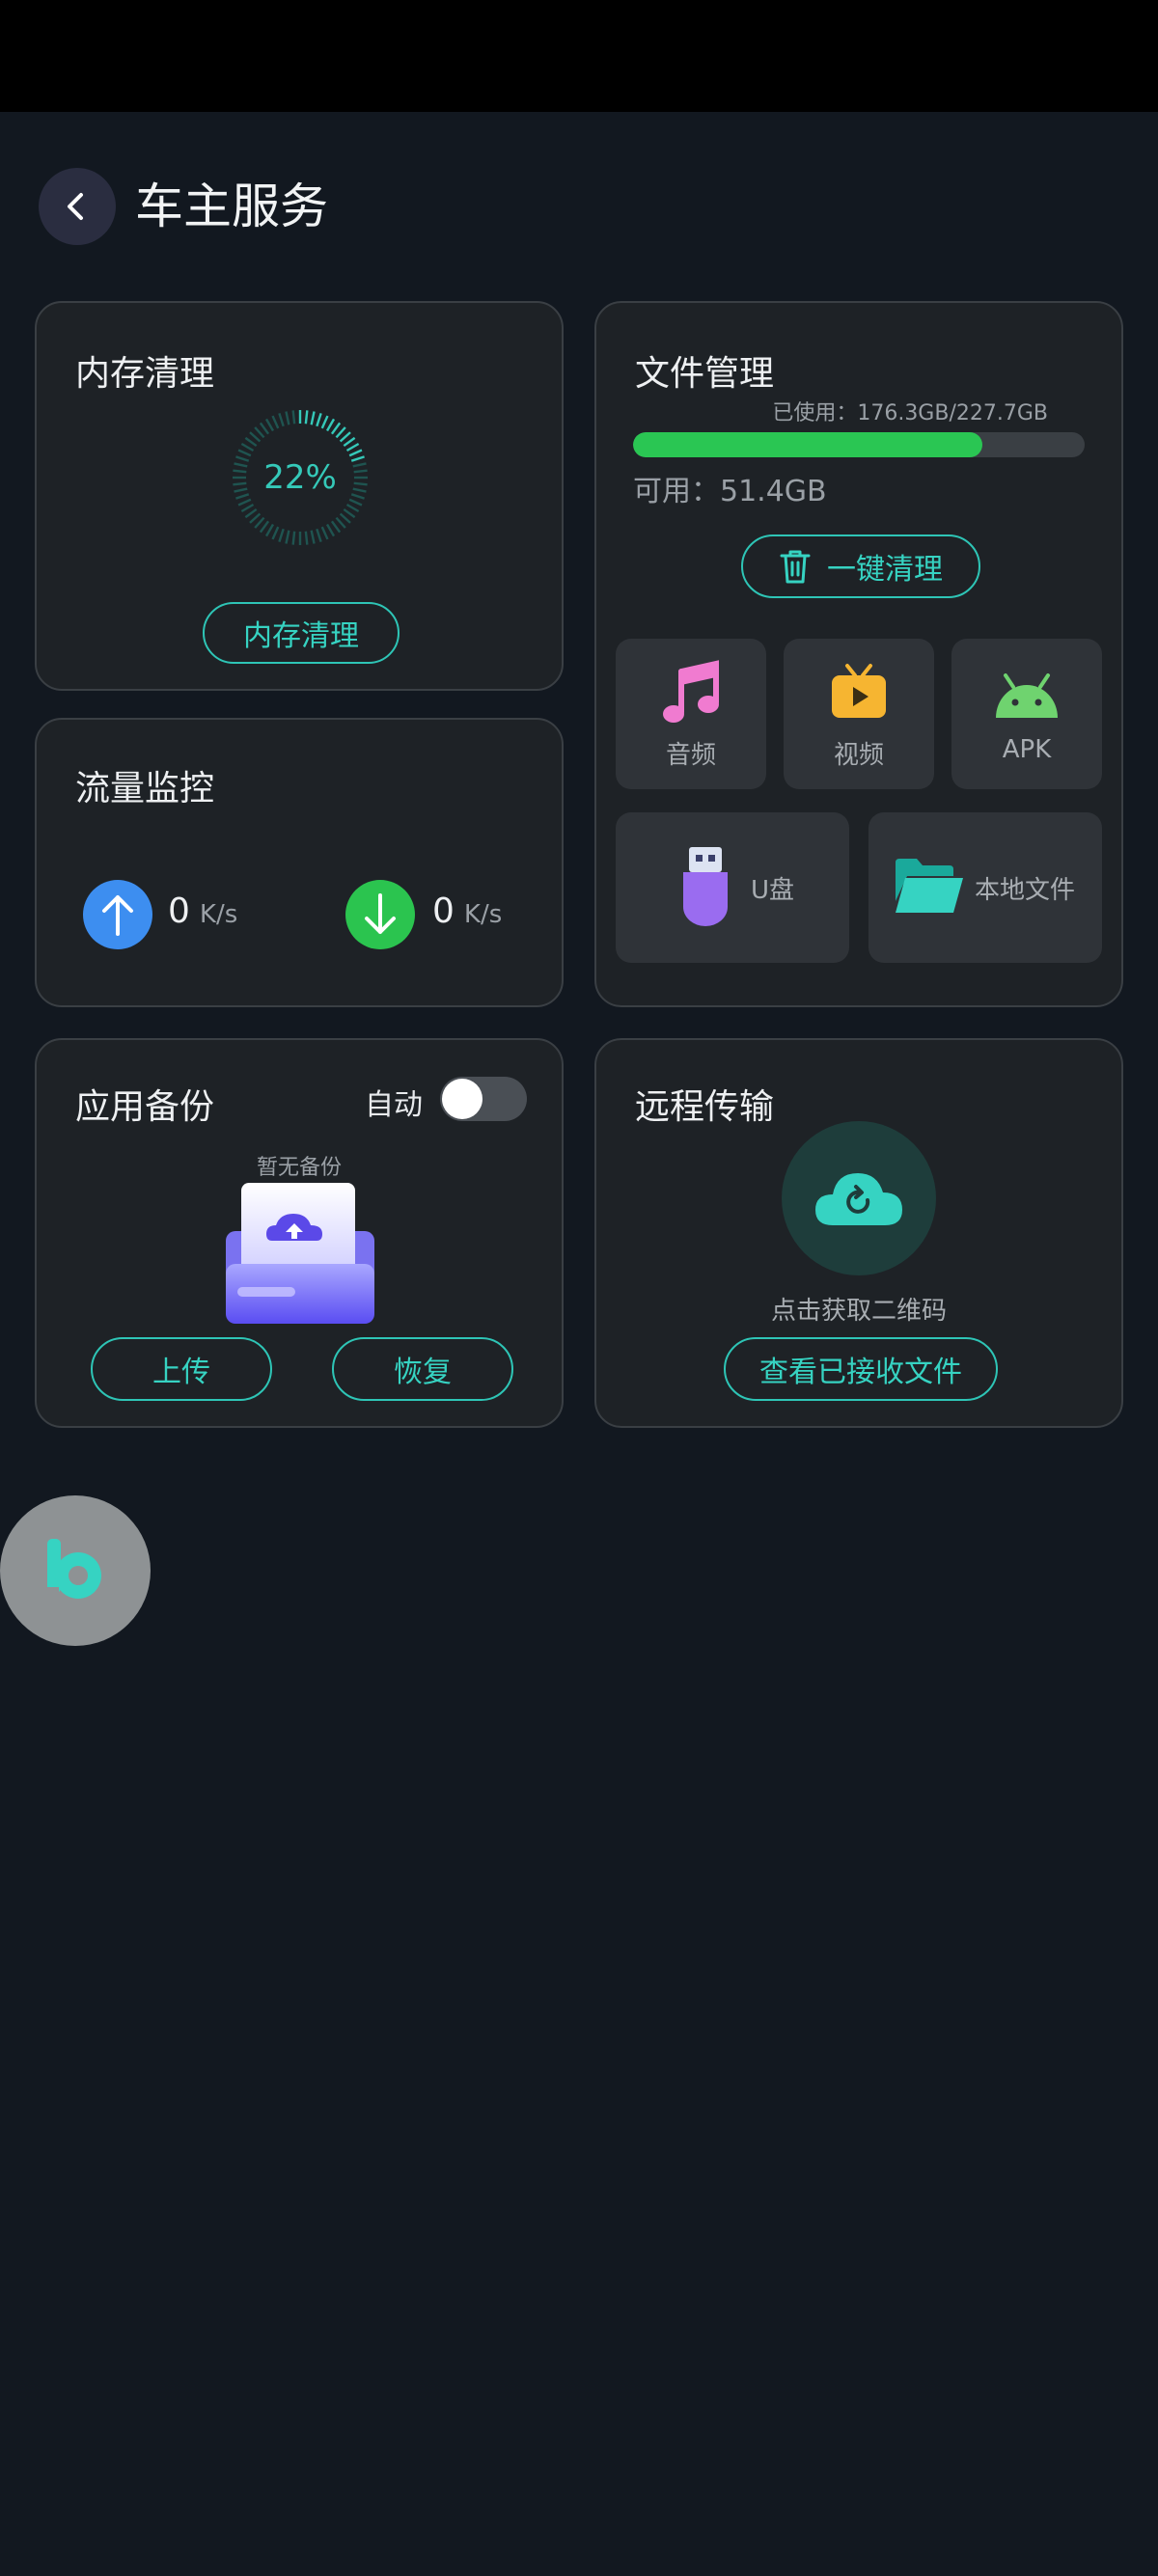 This screenshot has width=1158, height=2576. What do you see at coordinates (299, 1168) in the screenshot?
I see `no-backup-text: 暂无备份` at bounding box center [299, 1168].